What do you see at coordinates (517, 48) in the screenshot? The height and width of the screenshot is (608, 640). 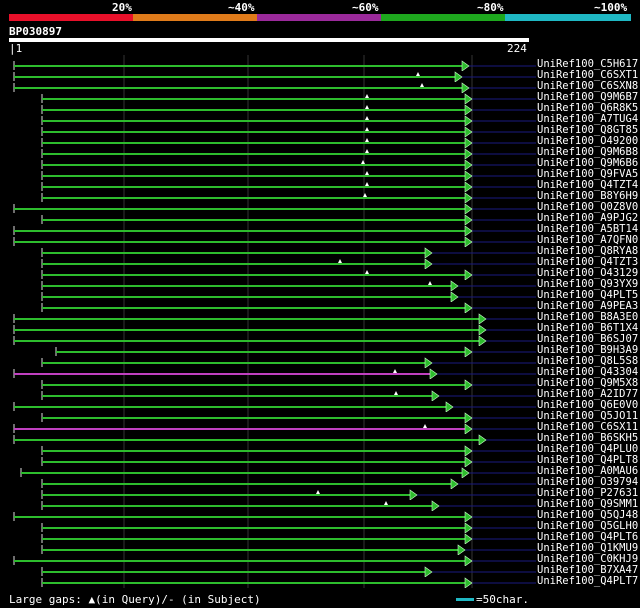 I see `query-end-label: 224` at bounding box center [517, 48].